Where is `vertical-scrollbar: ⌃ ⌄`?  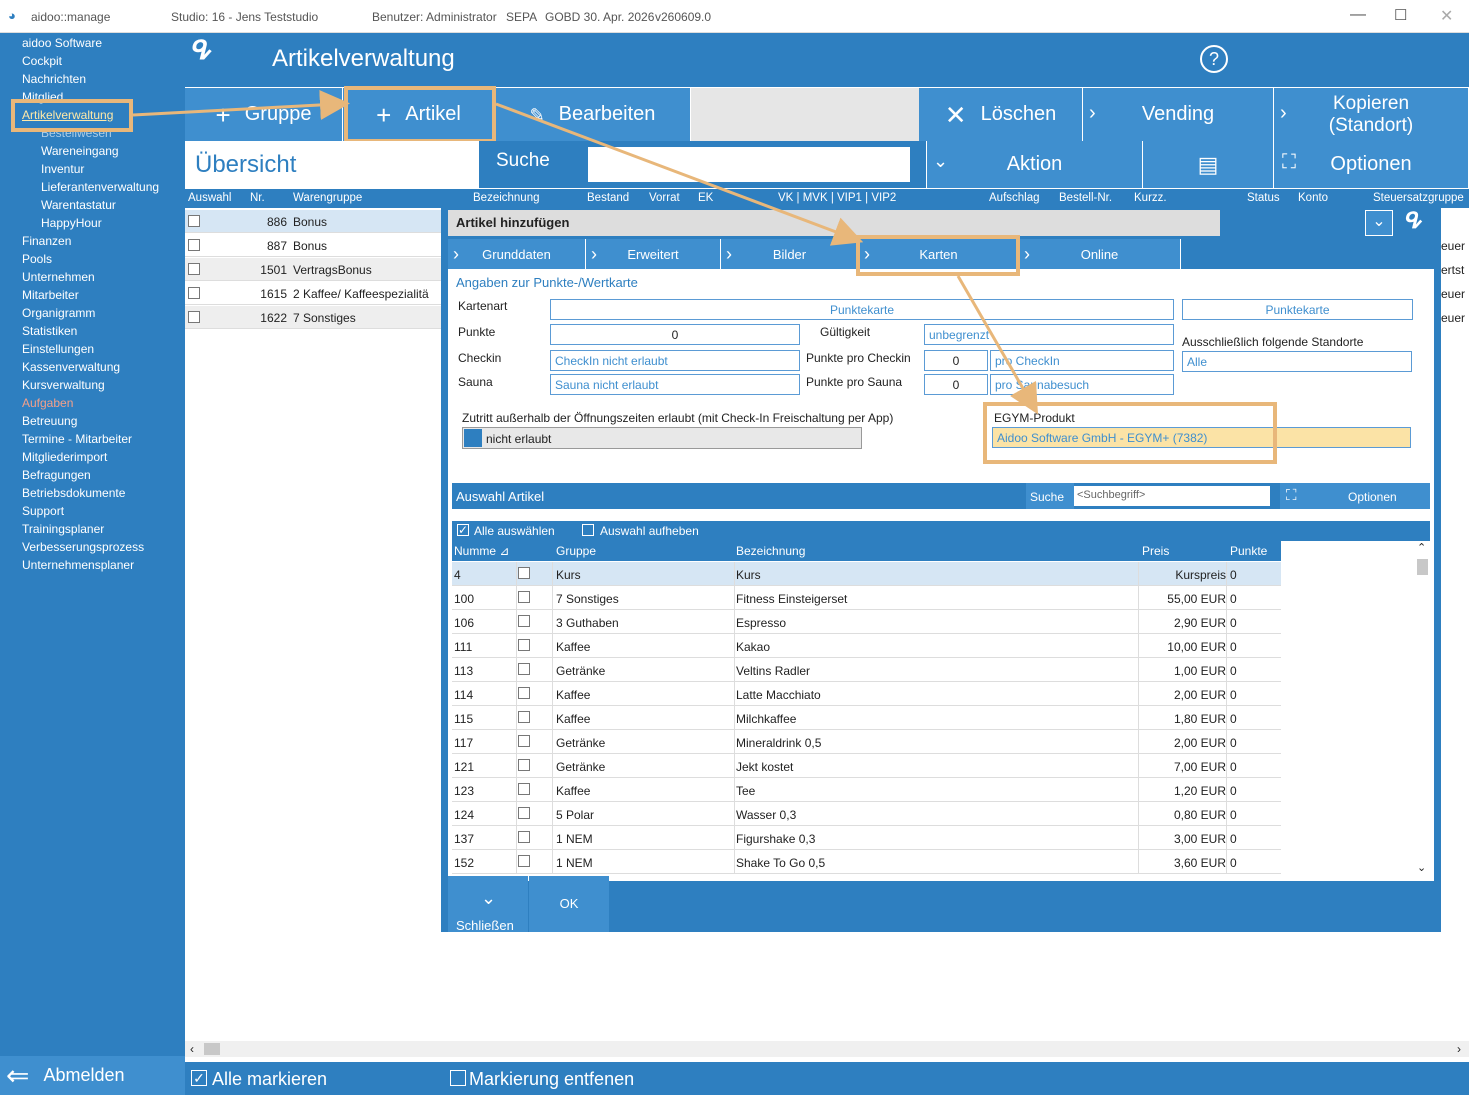 vertical-scrollbar: ⌃ ⌄ is located at coordinates (1422, 709).